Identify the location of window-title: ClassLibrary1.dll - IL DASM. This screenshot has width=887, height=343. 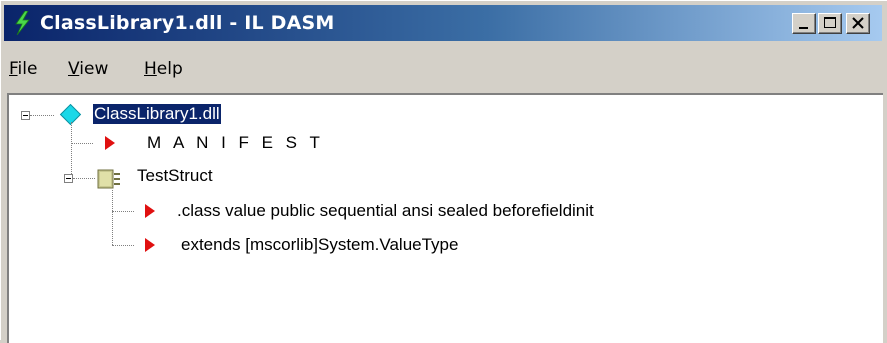
(187, 23).